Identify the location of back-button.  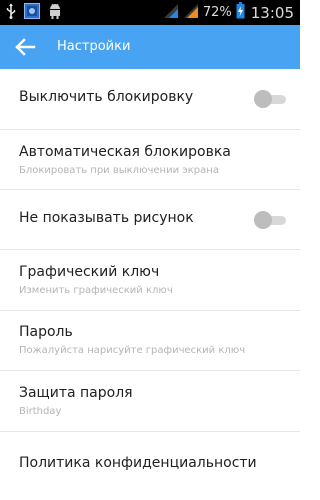
(25, 47).